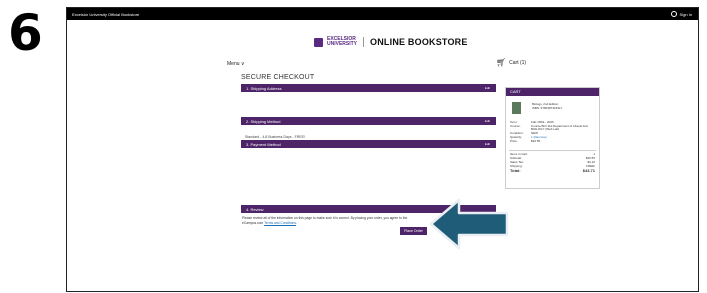  I want to click on payment-method-section: 3. Payment Method Edit, so click(368, 144).